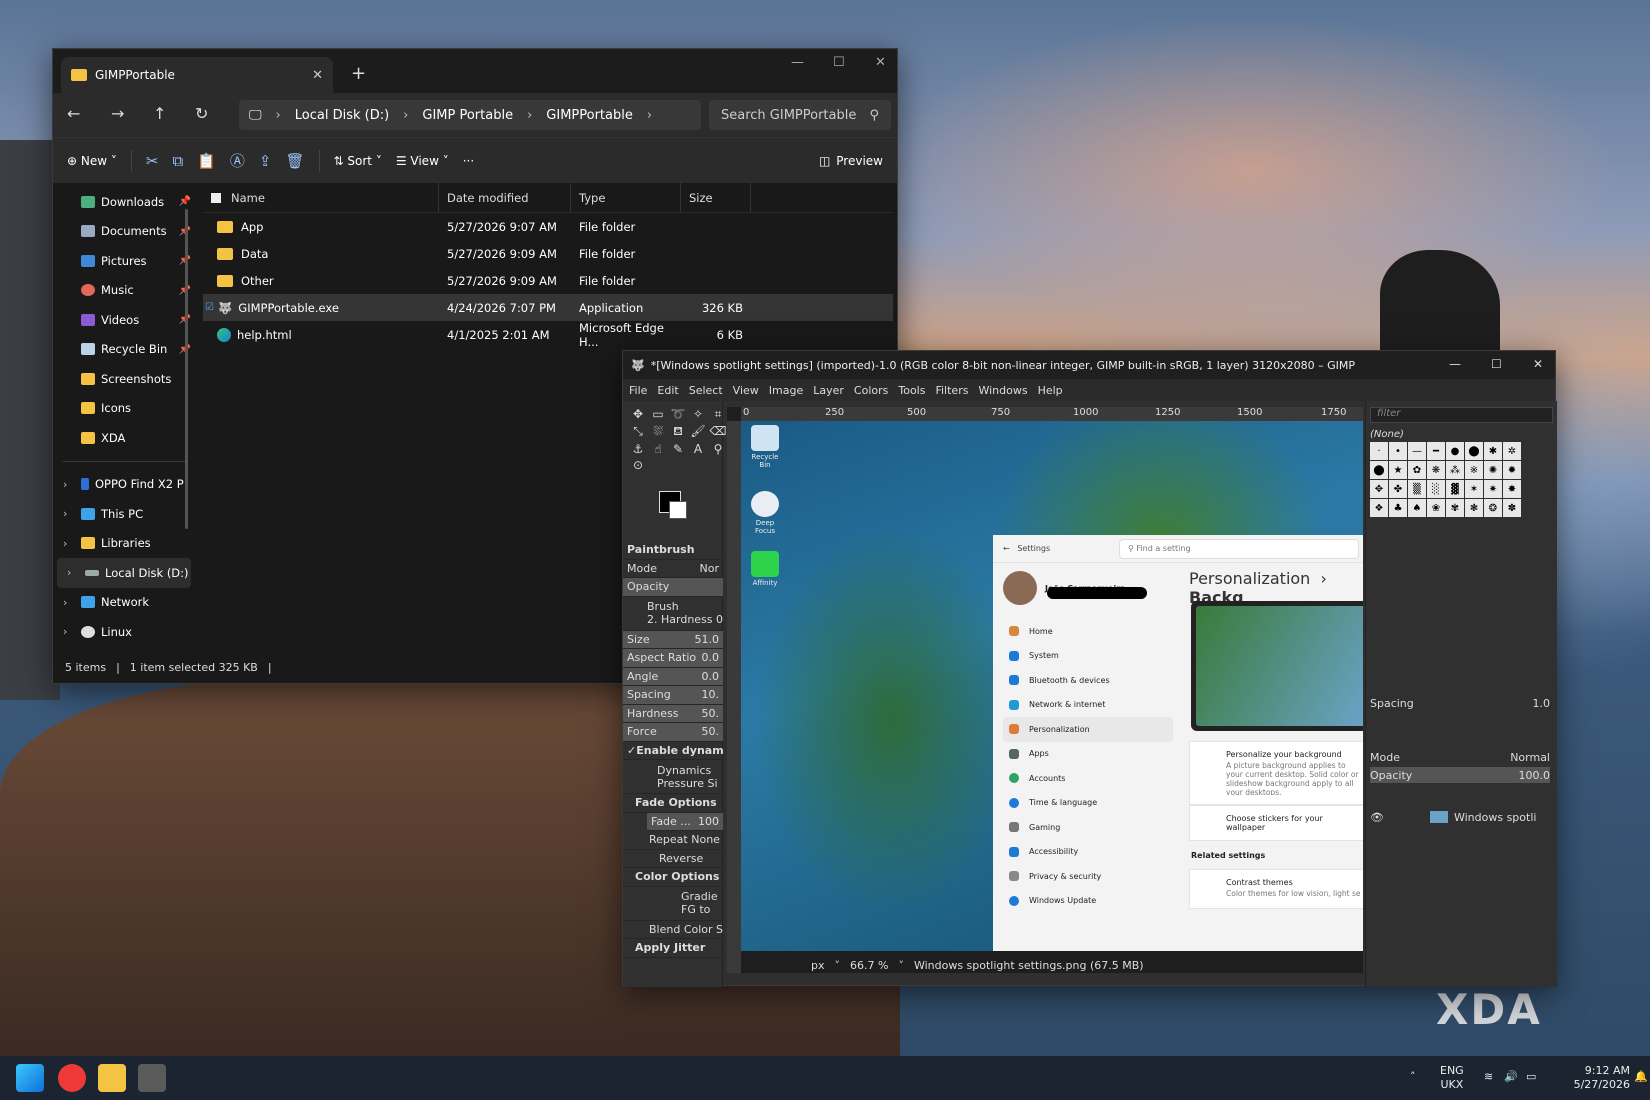  I want to click on table-row: Other 5/27/2026 9:09 AM File folder, so click(548, 280).